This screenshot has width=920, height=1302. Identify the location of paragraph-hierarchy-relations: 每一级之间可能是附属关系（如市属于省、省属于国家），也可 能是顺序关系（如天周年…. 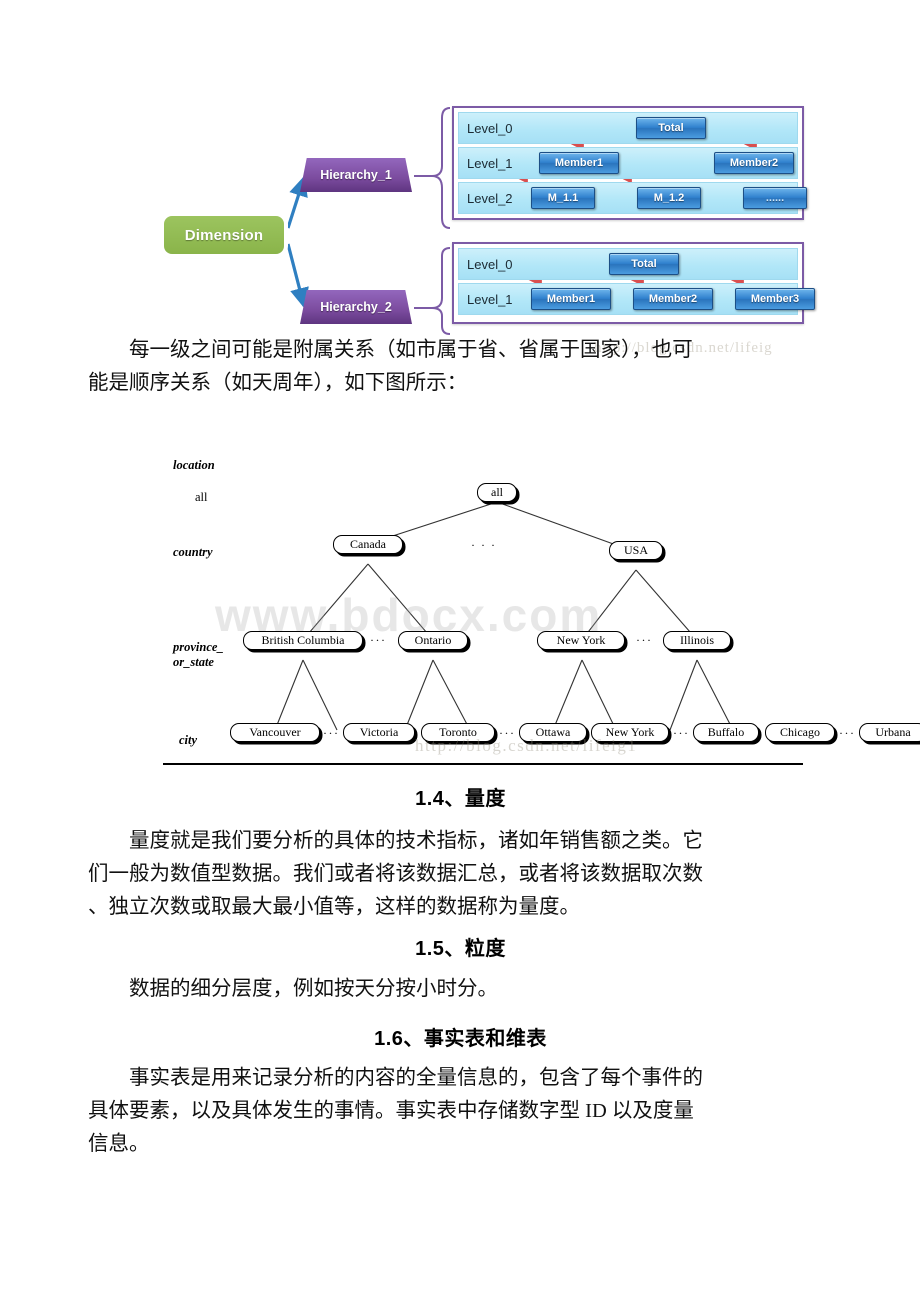
(460, 367).